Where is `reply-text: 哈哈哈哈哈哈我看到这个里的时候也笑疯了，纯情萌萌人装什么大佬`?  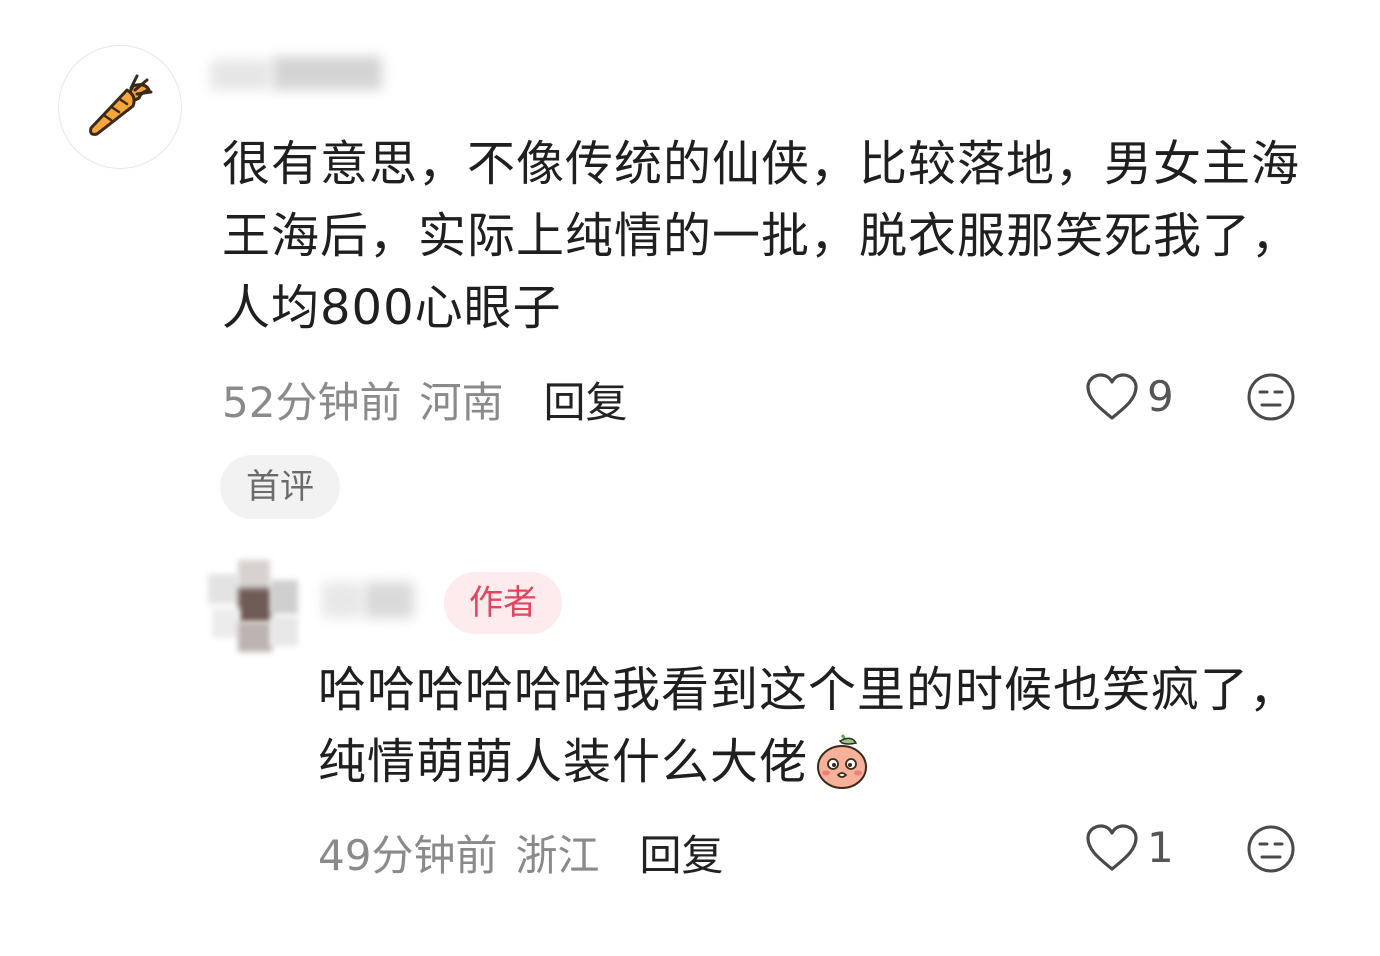 reply-text: 哈哈哈哈哈哈我看到这个里的时候也笑疯了，纯情萌萌人装什么大佬 is located at coordinates (813, 726).